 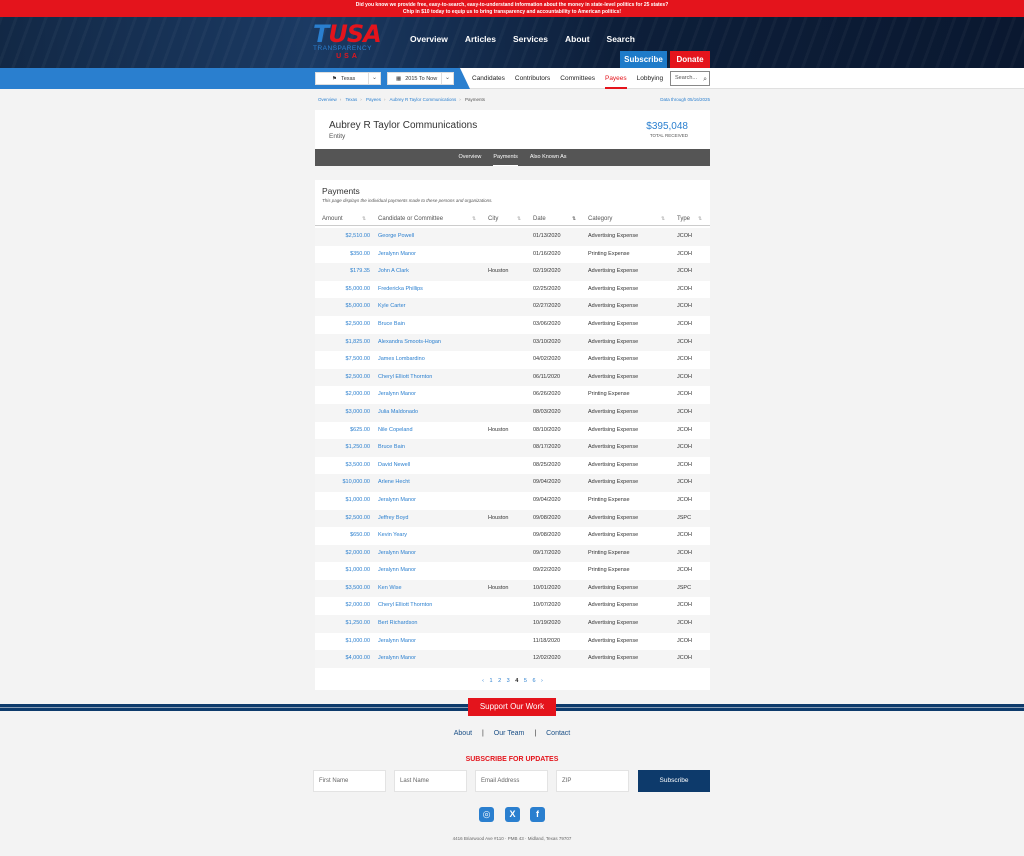 I want to click on tab-committees: Committees, so click(x=577, y=78).